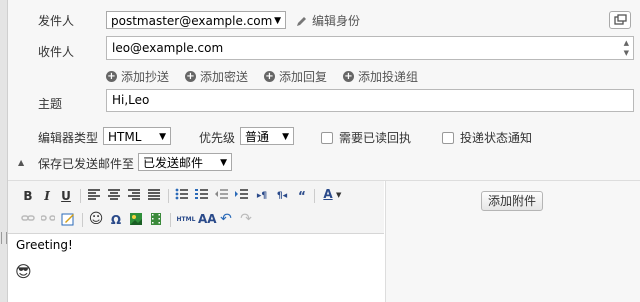 The width and height of the screenshot is (640, 302). What do you see at coordinates (226, 219) in the screenshot?
I see `undo-icon: ↶` at bounding box center [226, 219].